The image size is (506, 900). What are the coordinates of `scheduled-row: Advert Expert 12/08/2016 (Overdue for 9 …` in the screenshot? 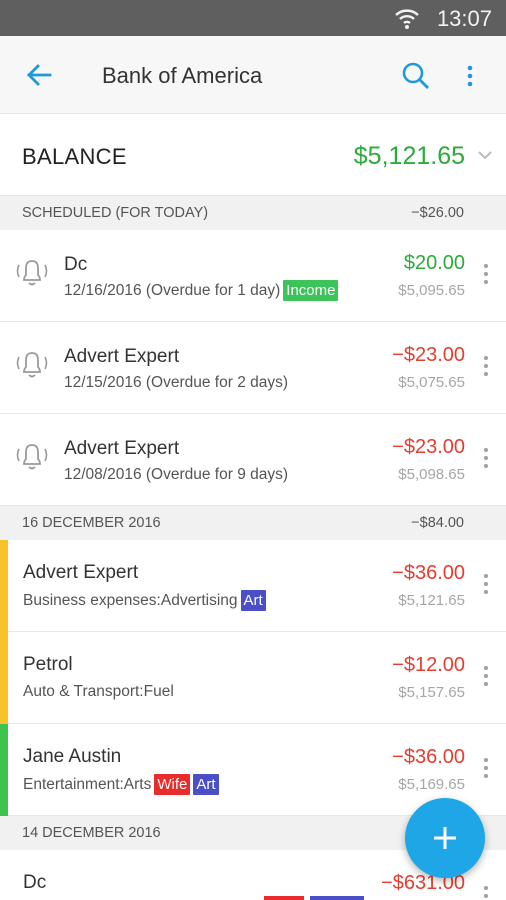 It's located at (253, 460).